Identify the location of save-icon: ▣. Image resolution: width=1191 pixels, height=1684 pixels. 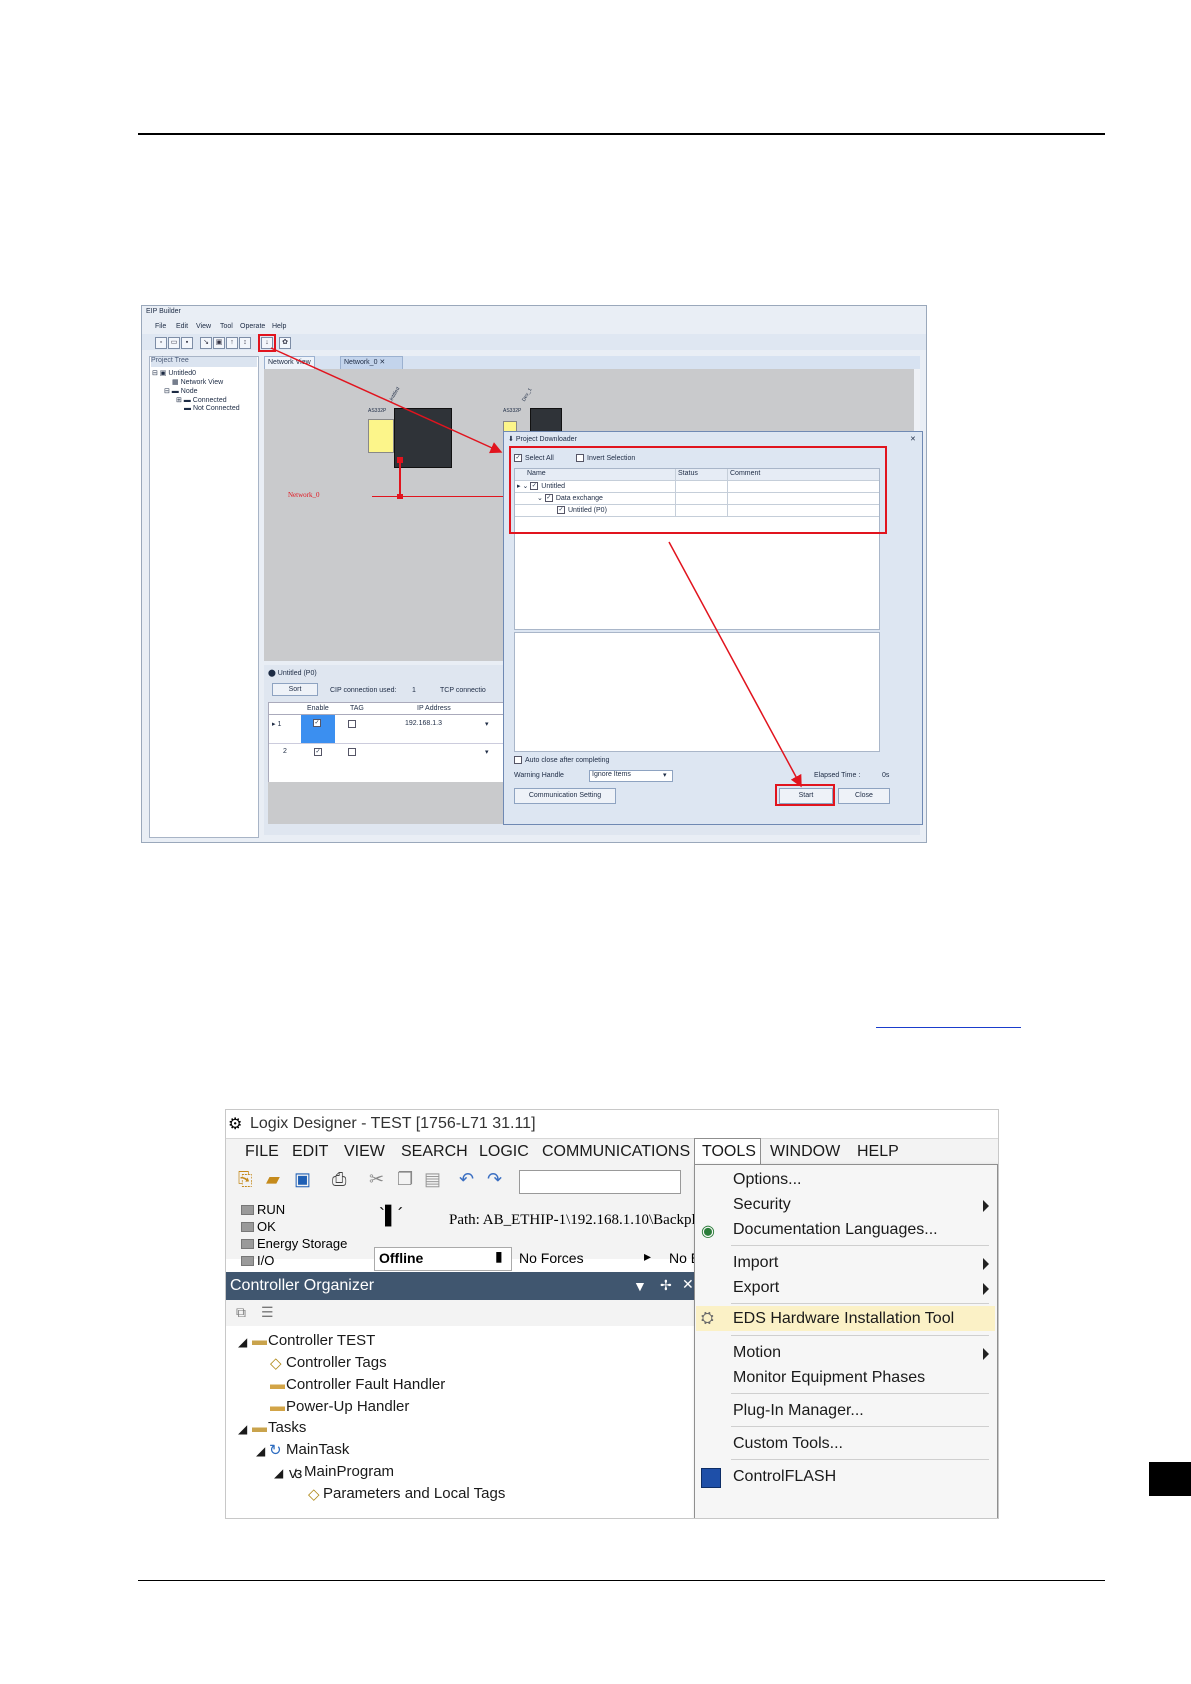
(302, 1179).